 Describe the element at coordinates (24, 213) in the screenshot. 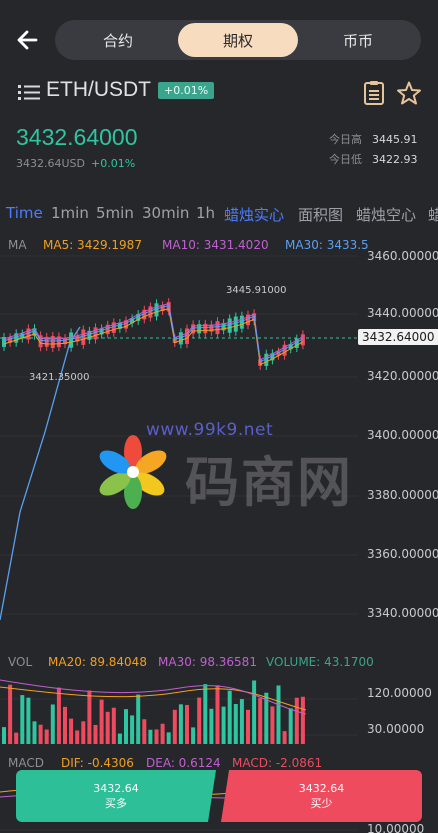

I see `interval-time: Time` at that location.